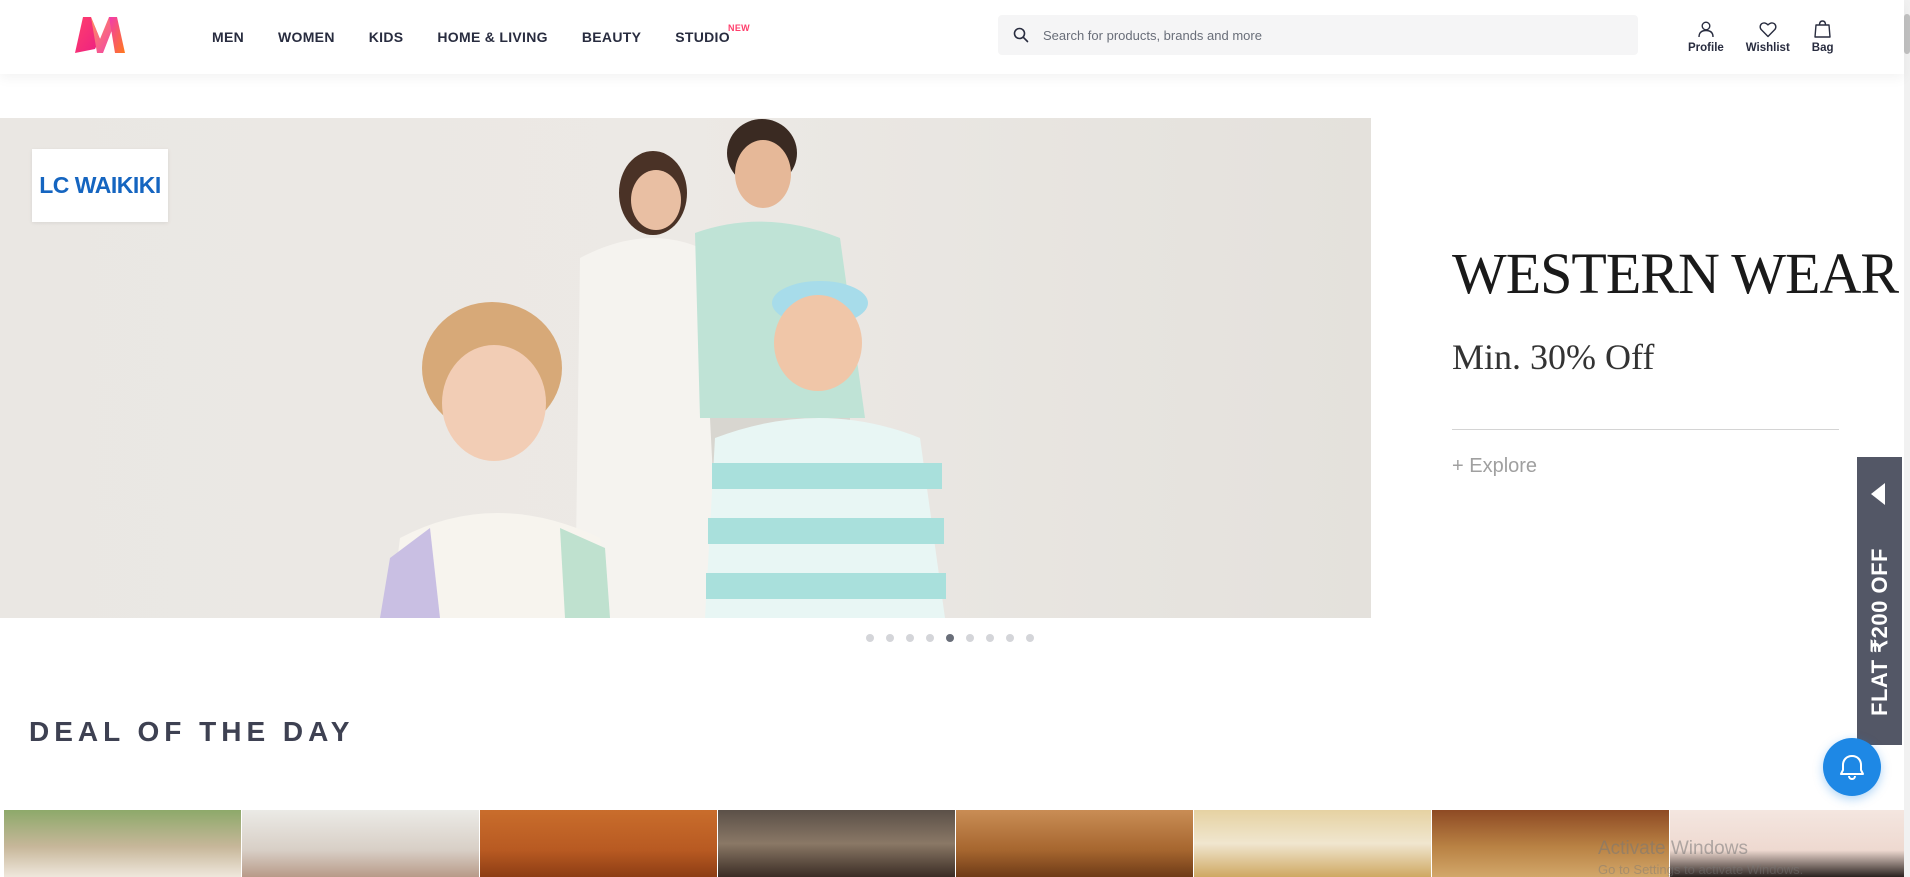  Describe the element at coordinates (1553, 357) in the screenshot. I see `hero-subtitle: Min. 30% Off` at that location.